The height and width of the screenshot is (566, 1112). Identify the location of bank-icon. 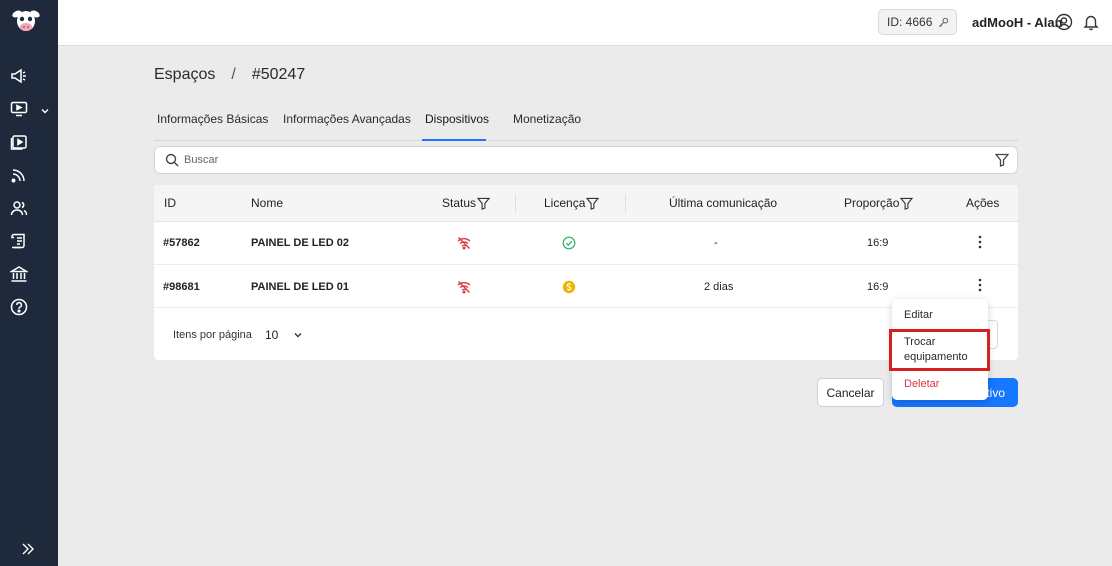
(19, 274).